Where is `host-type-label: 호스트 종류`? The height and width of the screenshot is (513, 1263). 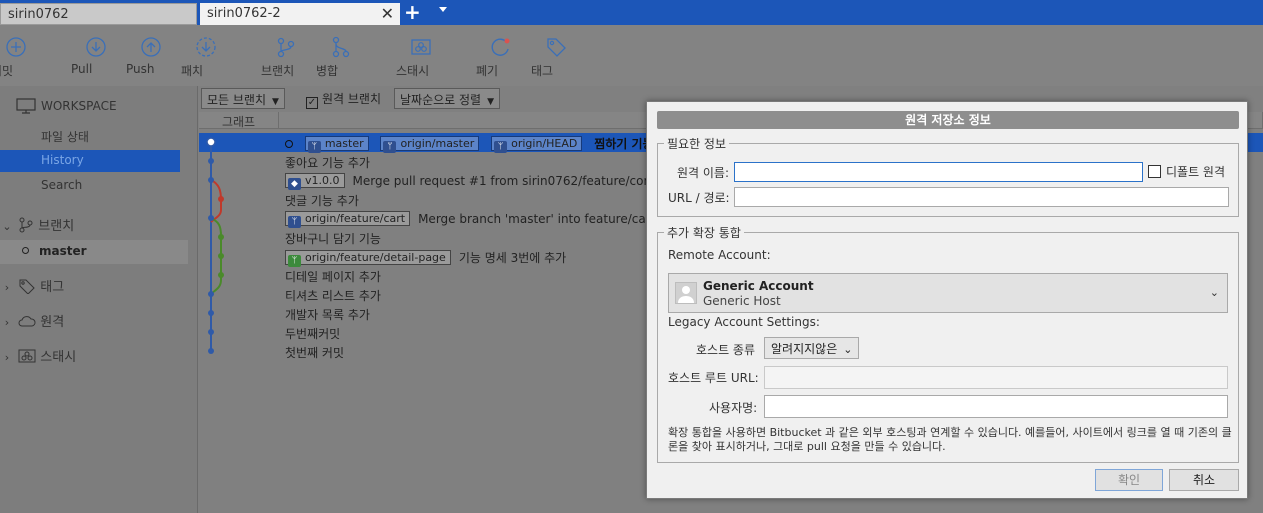
host-type-label: 호스트 종류 is located at coordinates (726, 350).